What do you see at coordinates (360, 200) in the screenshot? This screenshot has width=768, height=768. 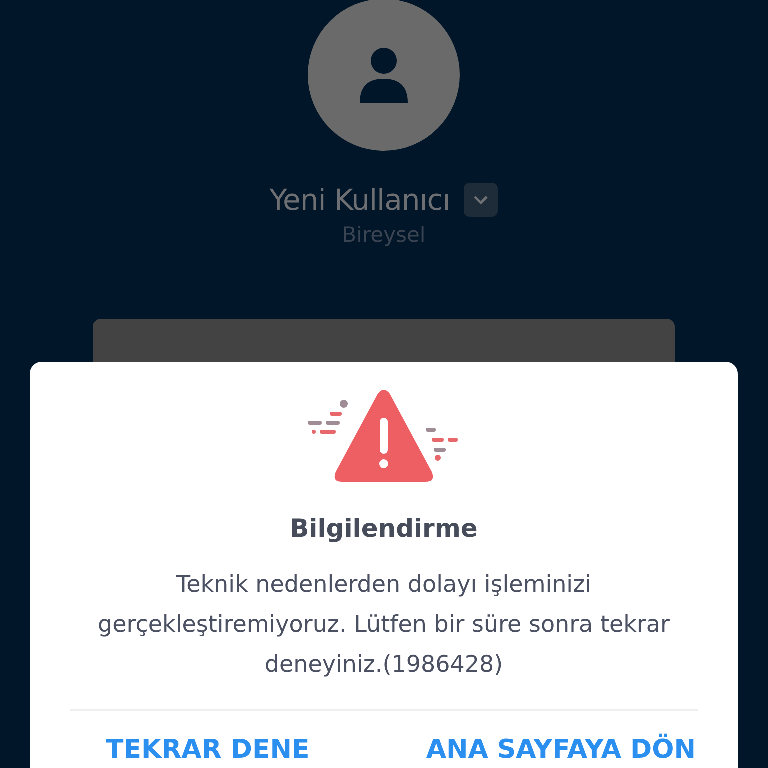 I see `user-name: Yeni Kullanıcı` at bounding box center [360, 200].